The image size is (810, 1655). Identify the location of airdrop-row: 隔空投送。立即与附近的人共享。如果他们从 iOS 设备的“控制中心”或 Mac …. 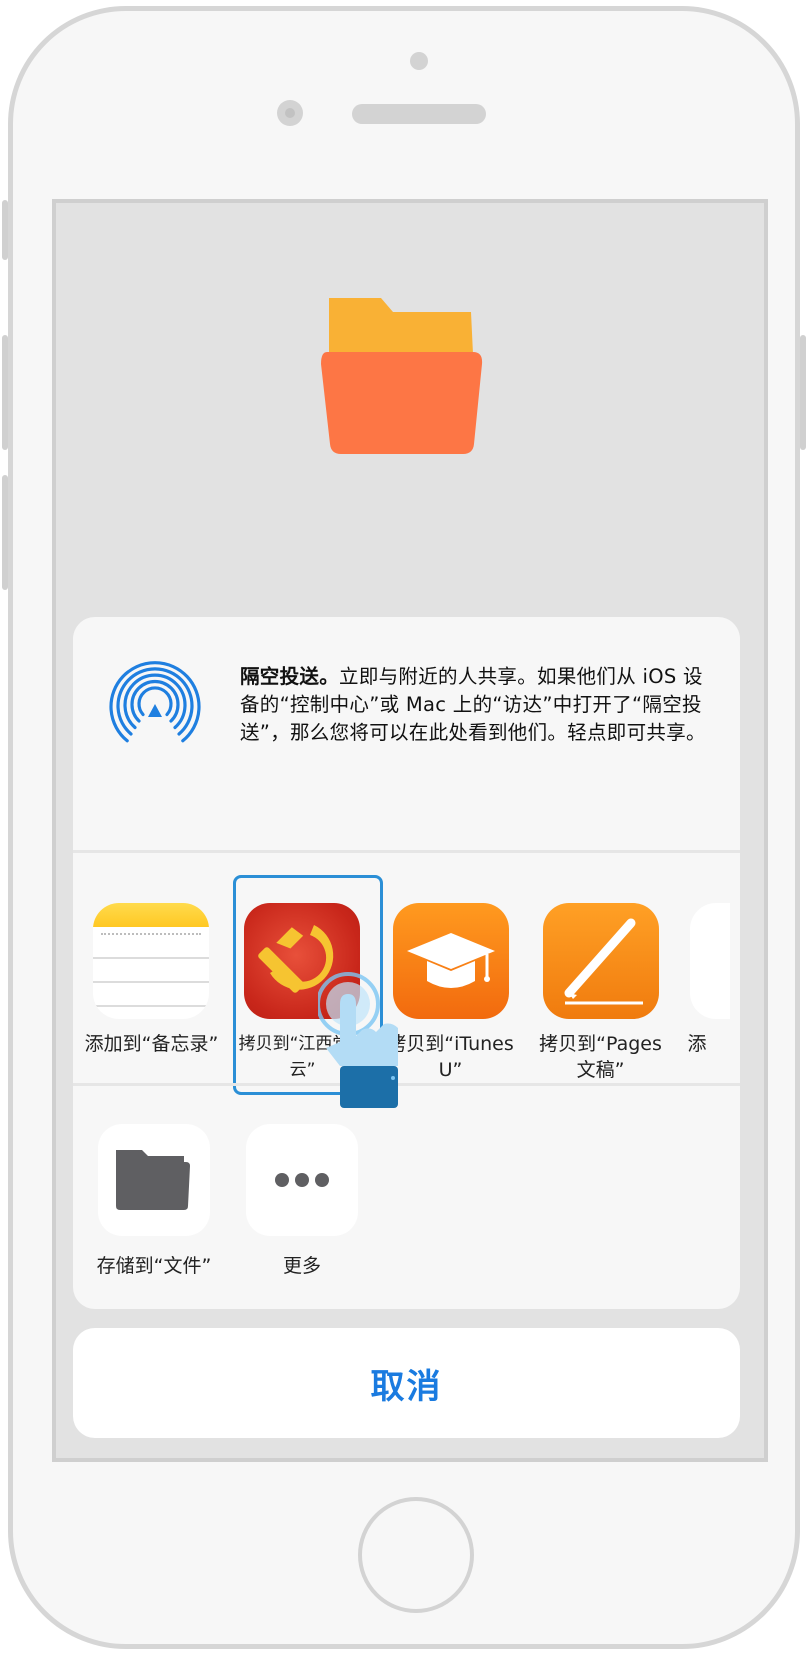
(406, 733).